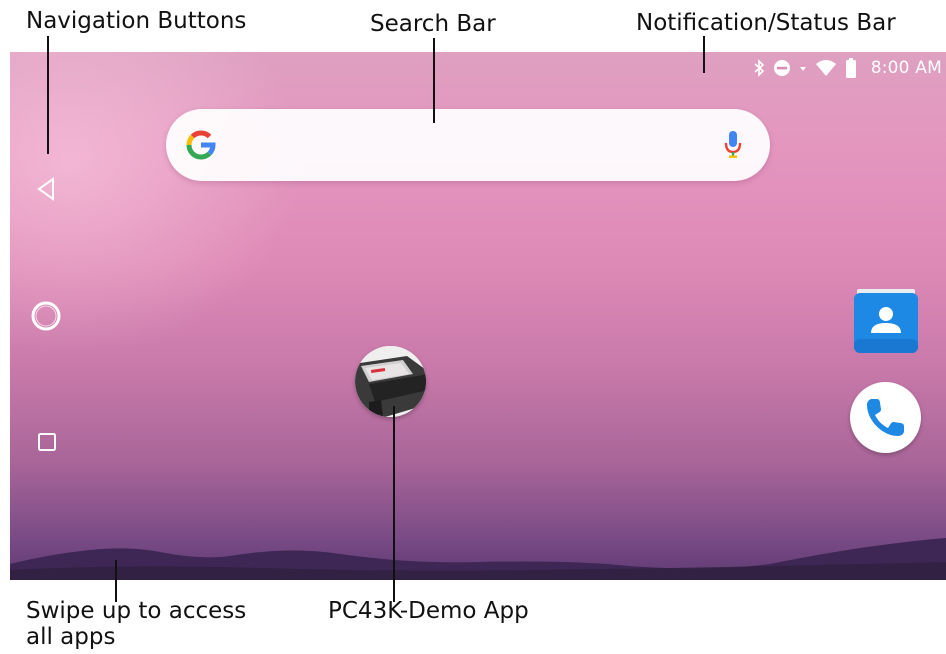 This screenshot has width=946, height=654. Describe the element at coordinates (136, 611) in the screenshot. I see `callout-swipe-up-line1: Swipe up to access` at that location.